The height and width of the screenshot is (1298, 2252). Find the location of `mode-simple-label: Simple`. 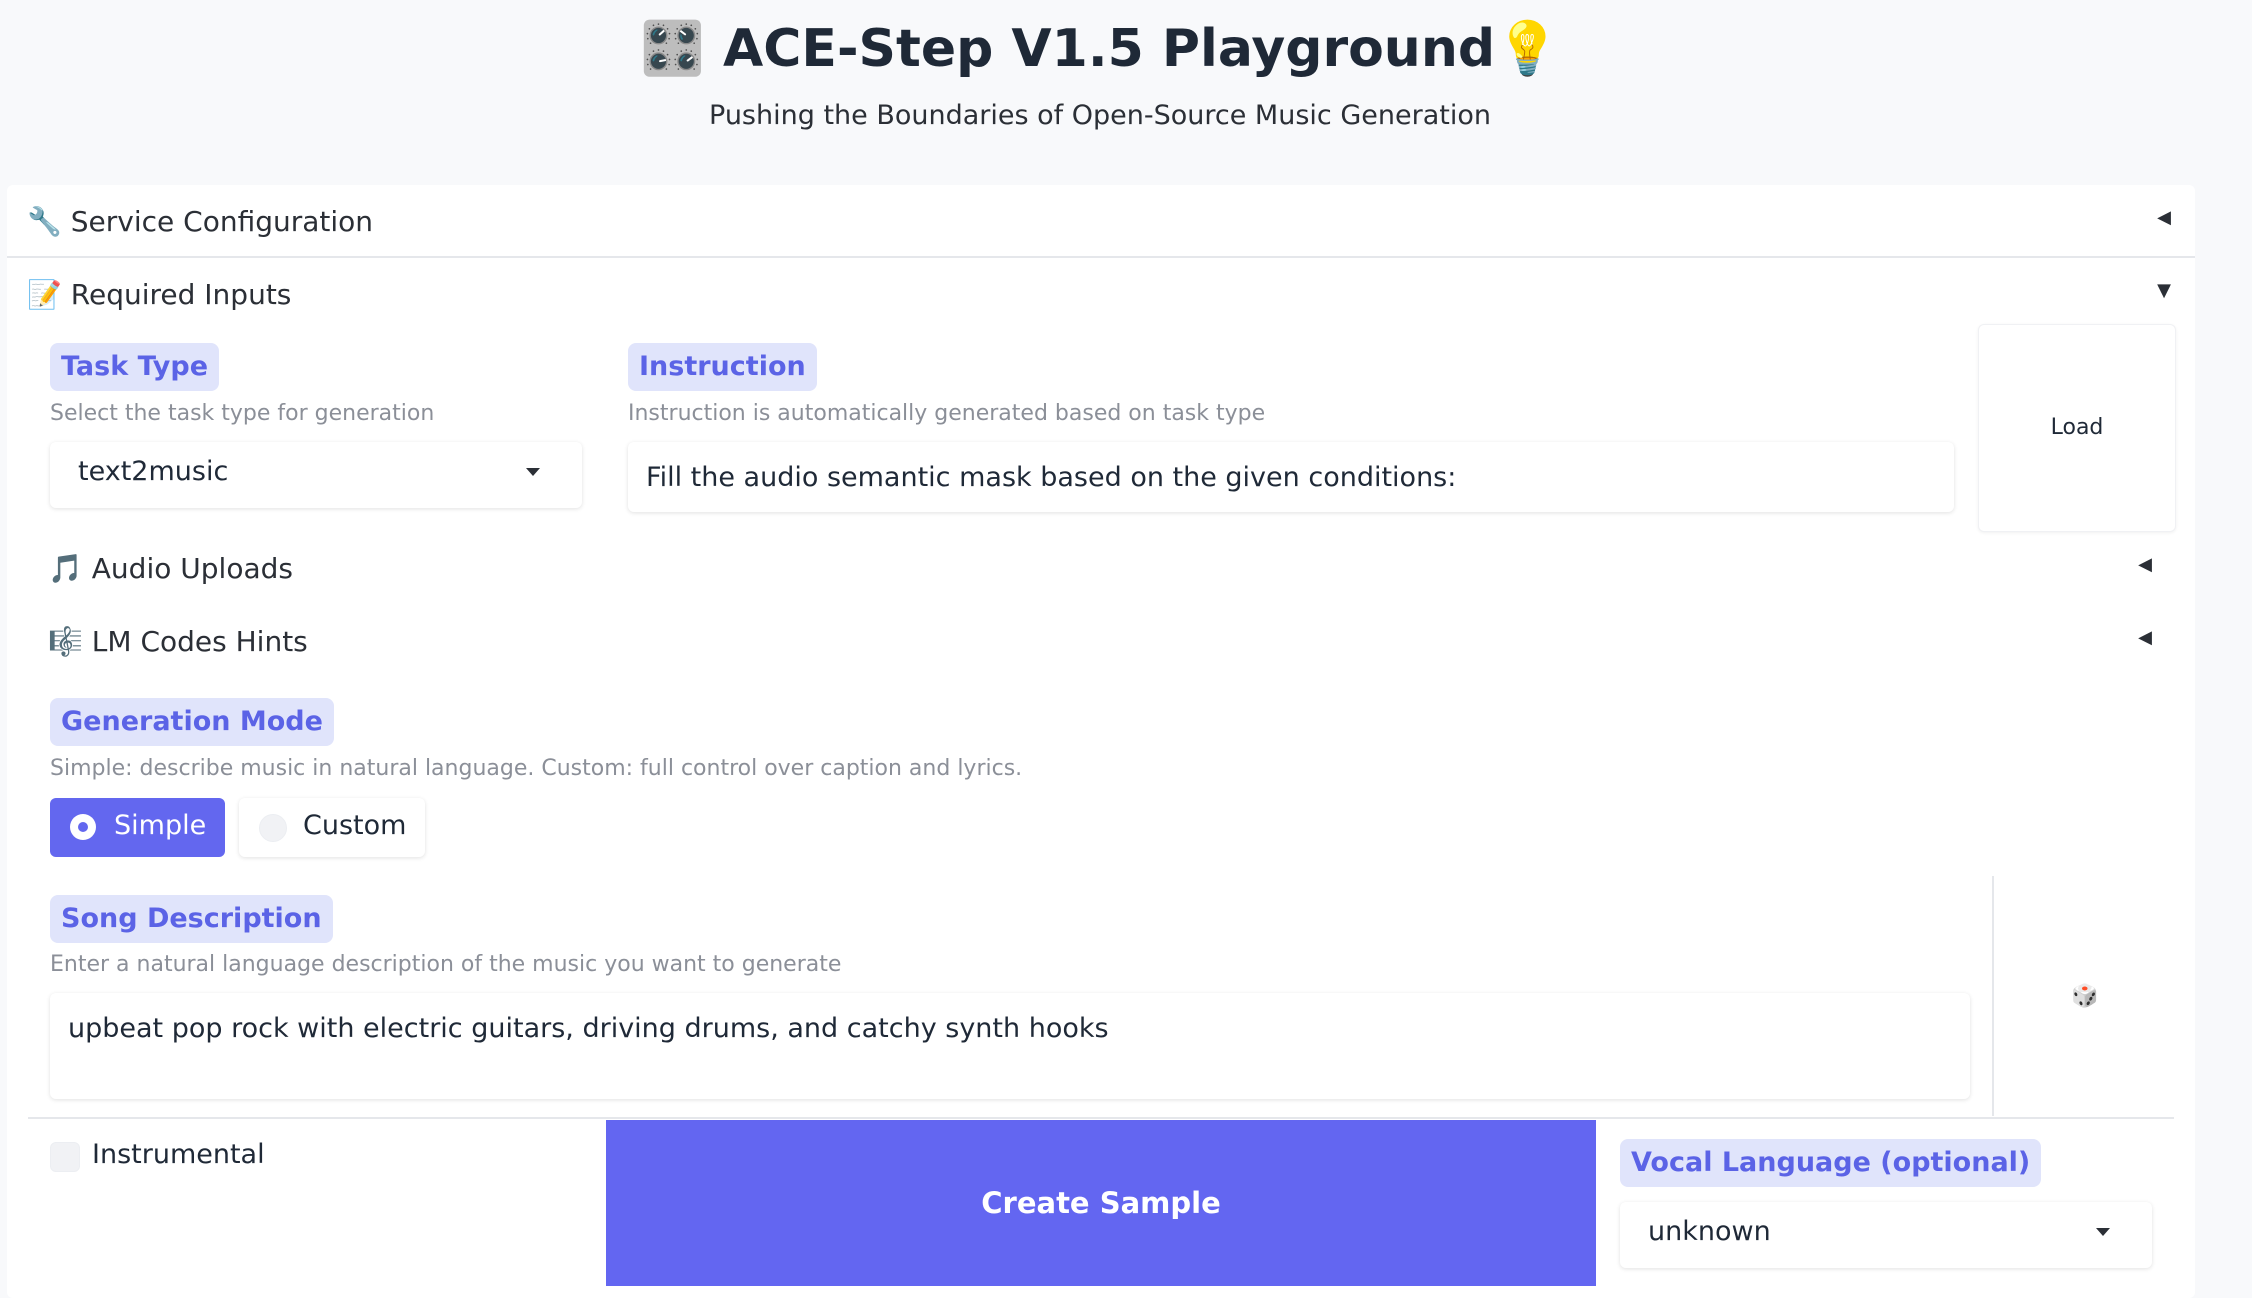

mode-simple-label: Simple is located at coordinates (160, 825).